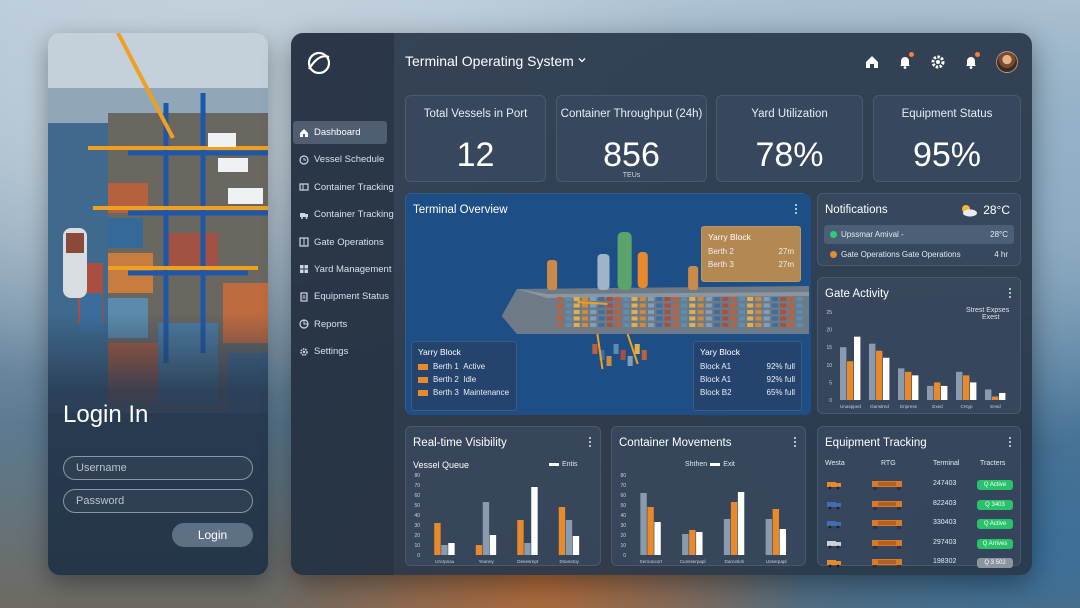 The height and width of the screenshot is (608, 1080). Describe the element at coordinates (343, 324) in the screenshot. I see `sidebar-item-reports: Reports` at that location.